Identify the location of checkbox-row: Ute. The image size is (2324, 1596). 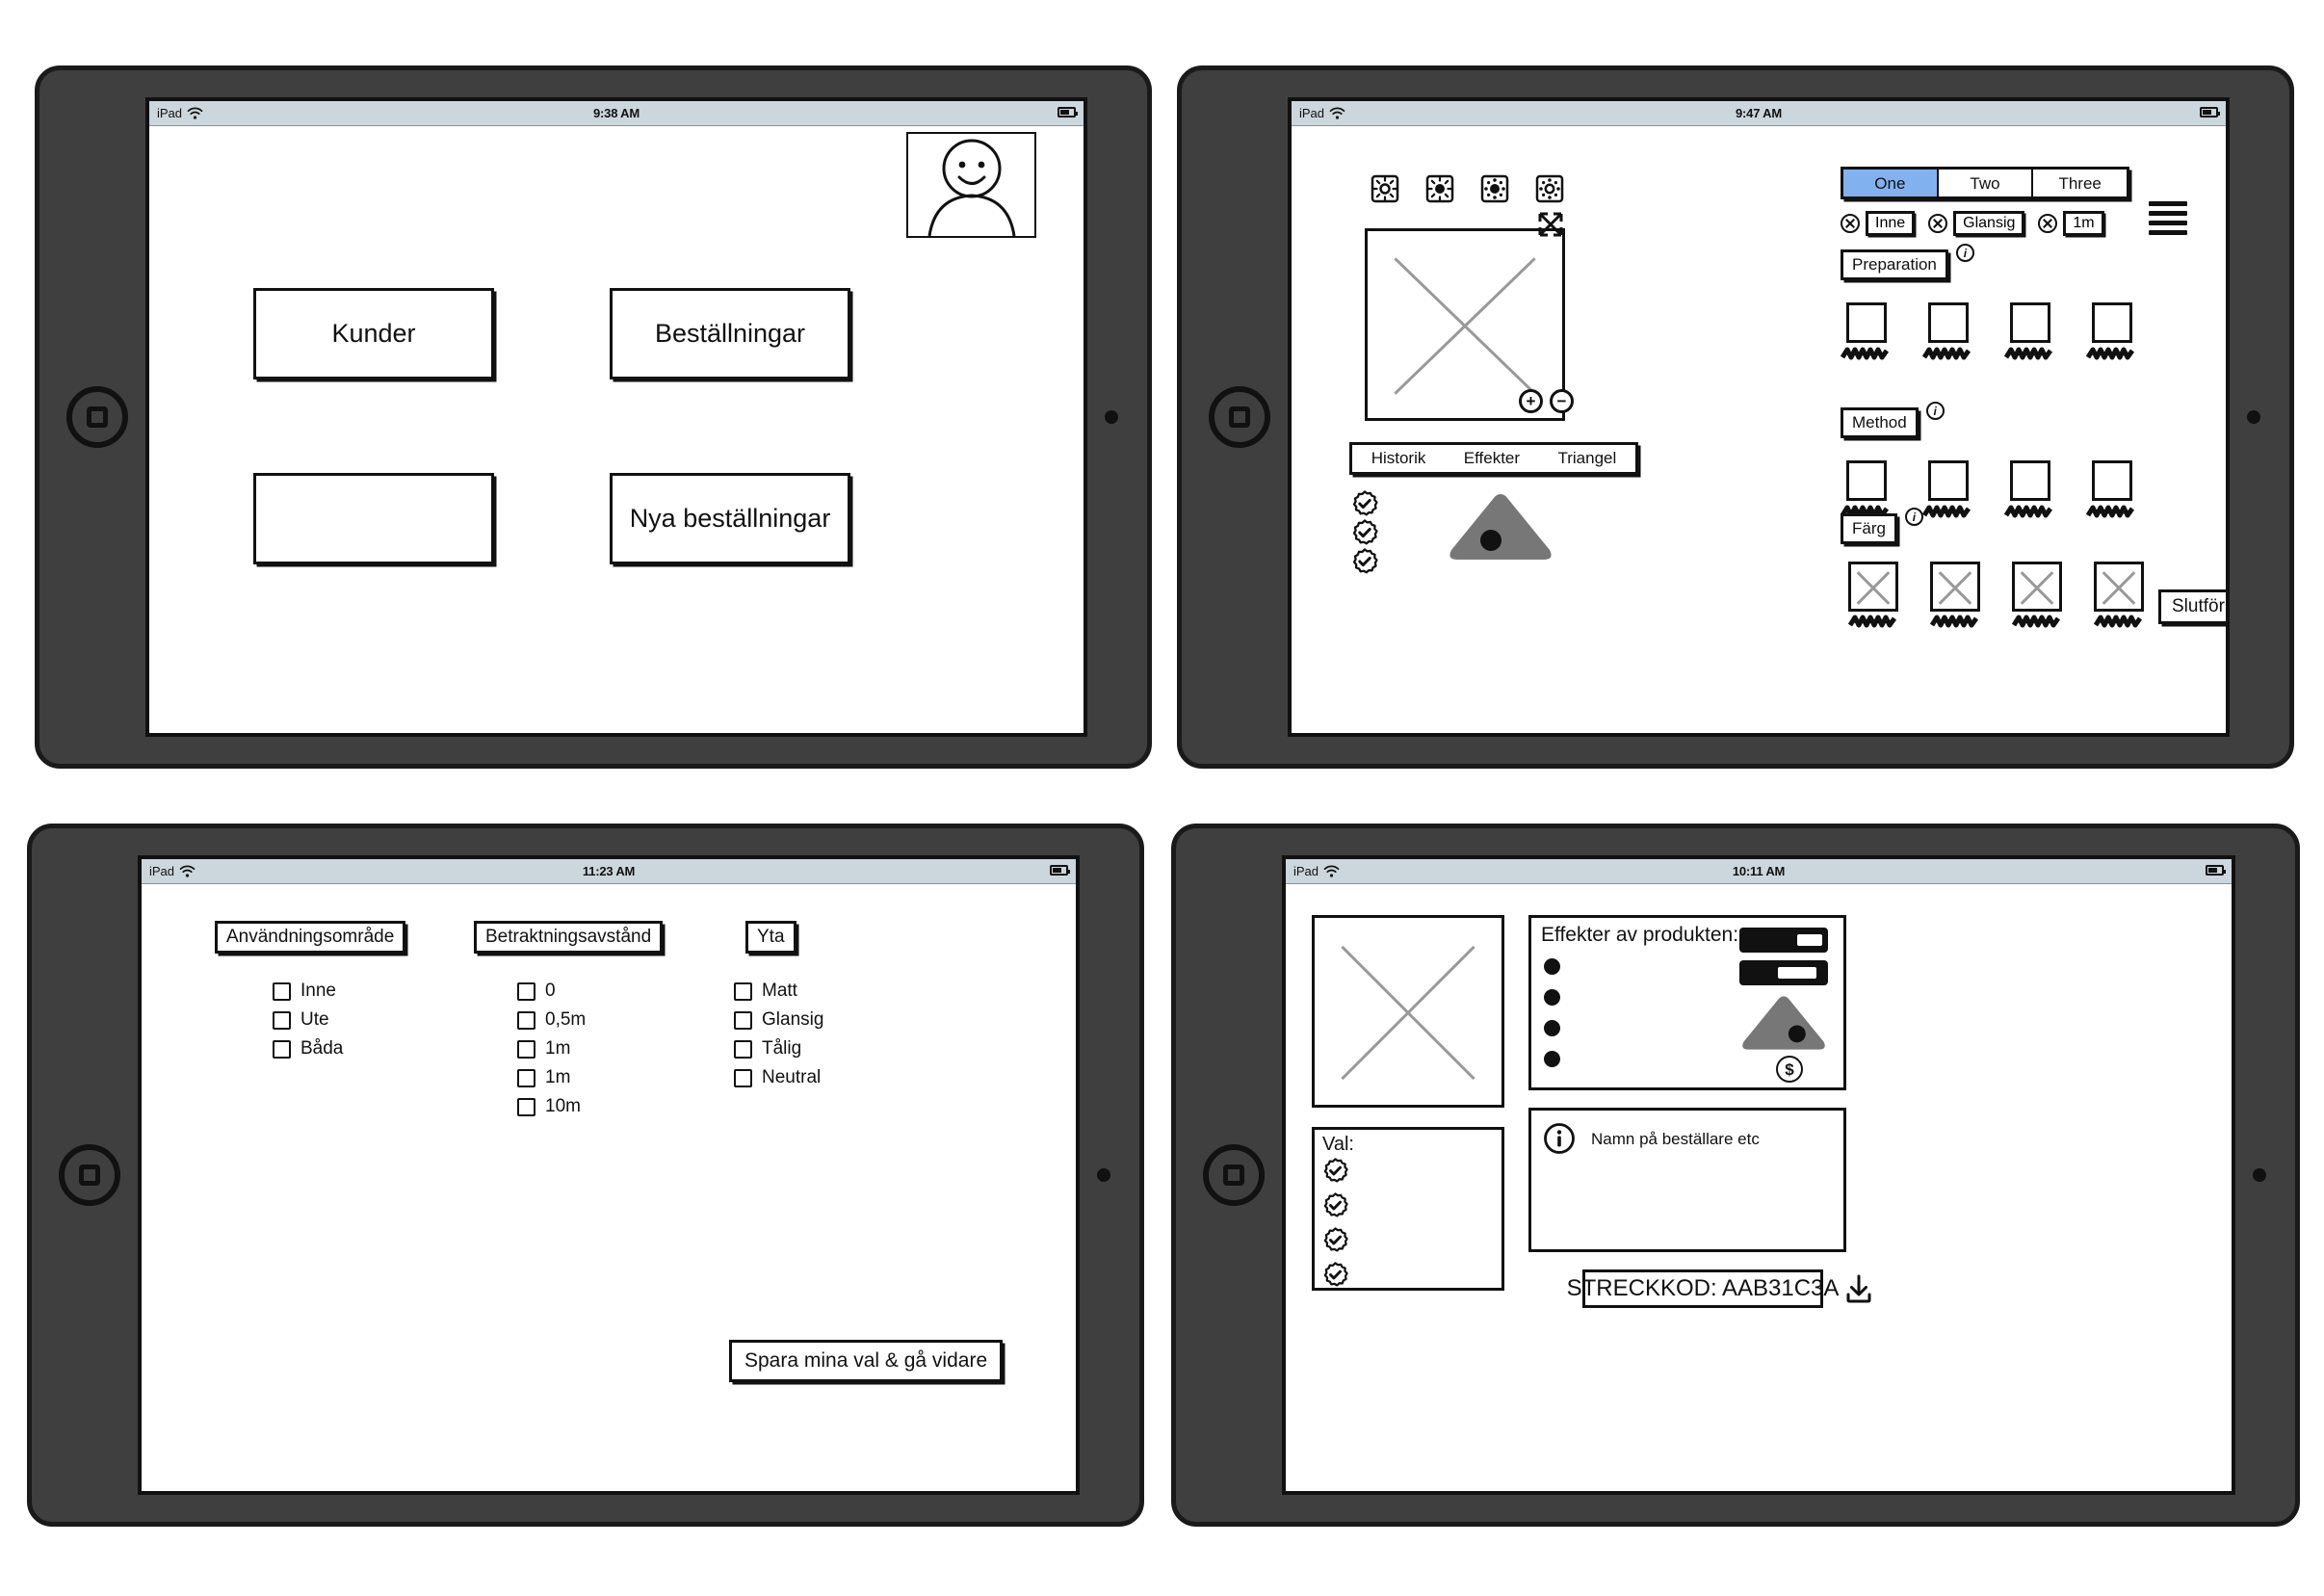
(308, 1020).